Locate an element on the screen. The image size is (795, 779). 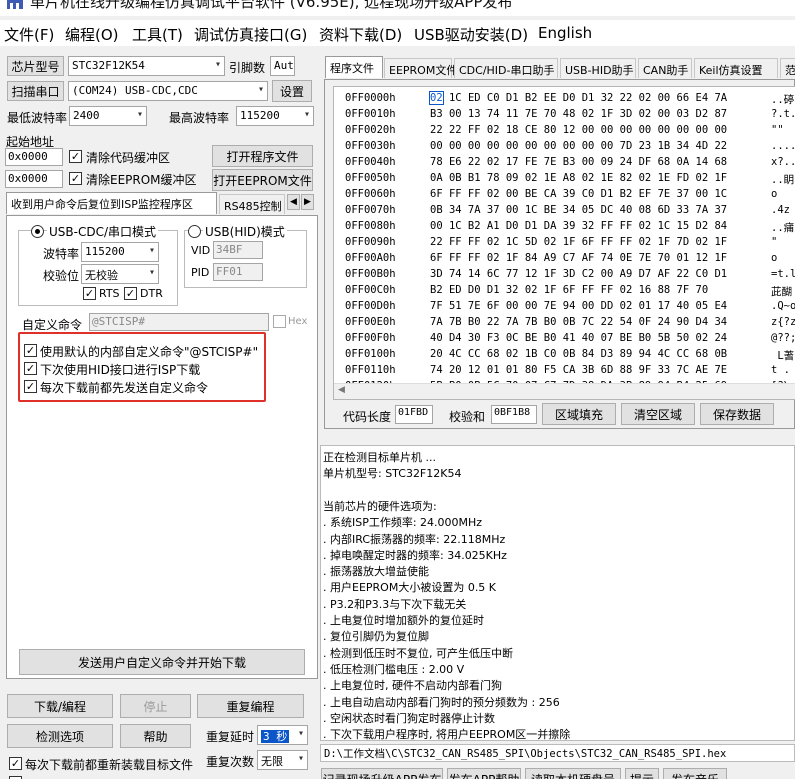
save-data-button: 保存数据 is located at coordinates (737, 414).